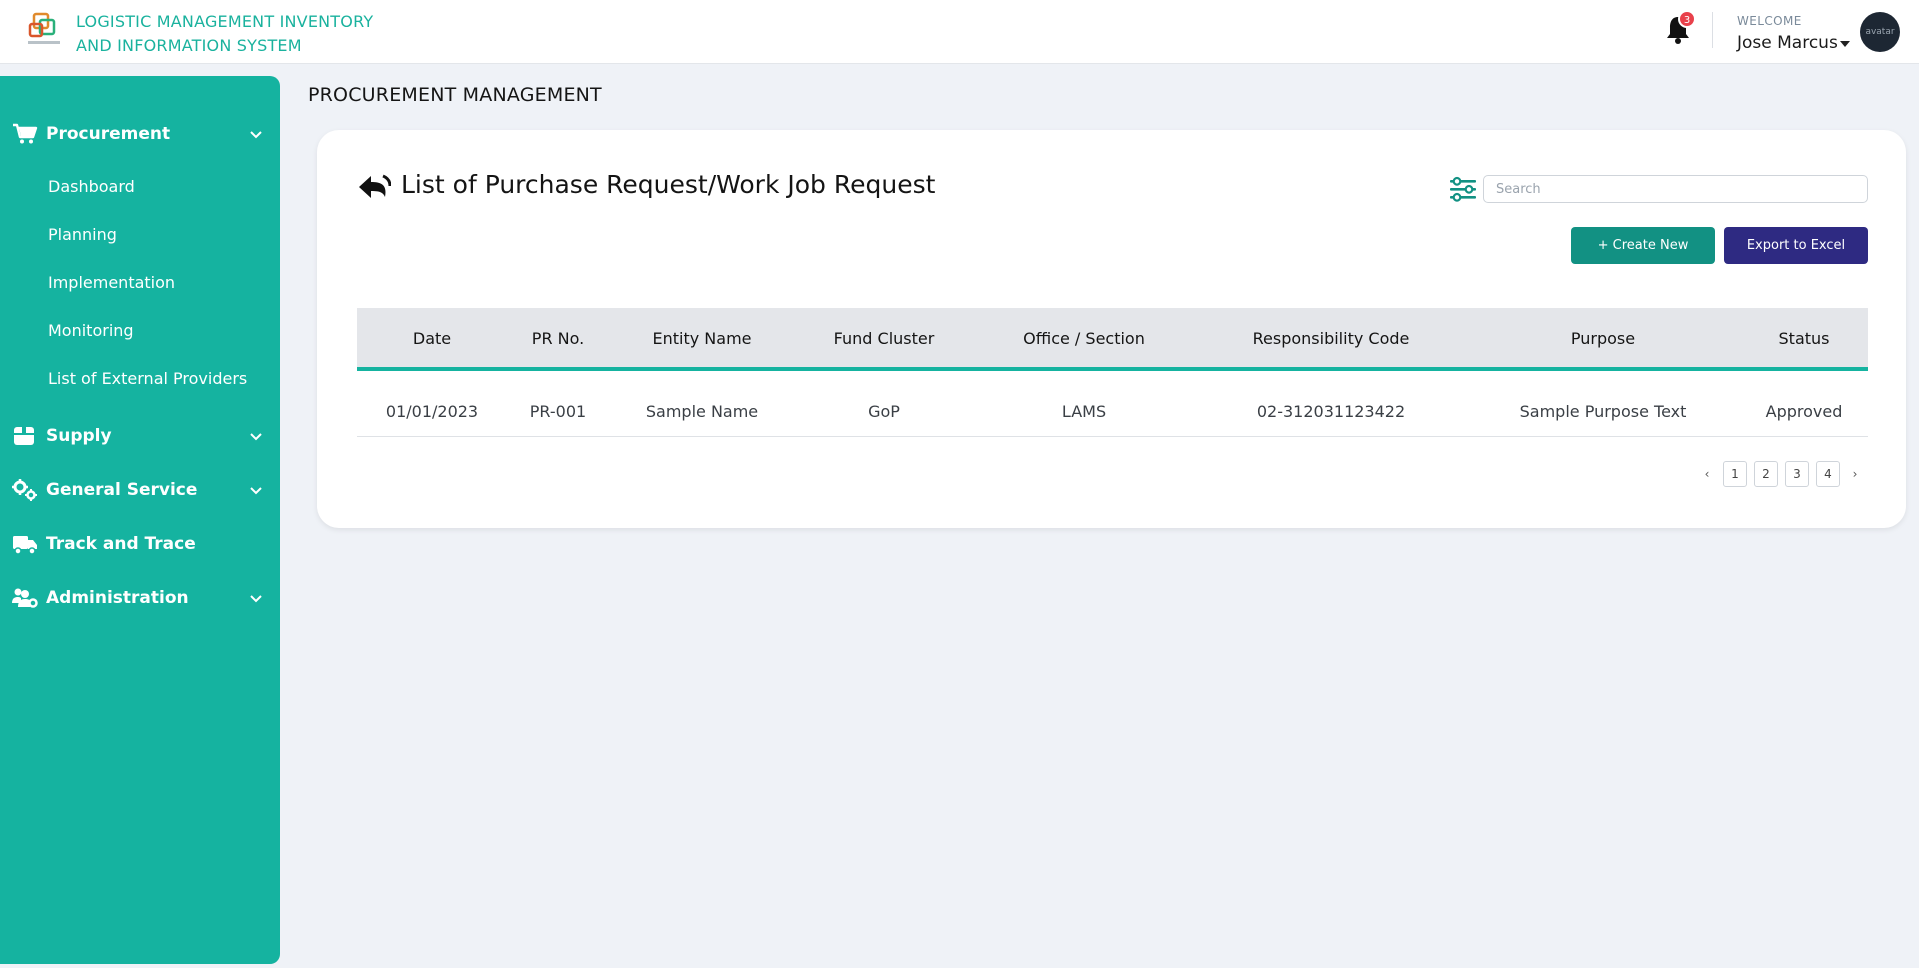  What do you see at coordinates (147, 378) in the screenshot?
I see `sidebar-item-external-providers: List of External Providers` at bounding box center [147, 378].